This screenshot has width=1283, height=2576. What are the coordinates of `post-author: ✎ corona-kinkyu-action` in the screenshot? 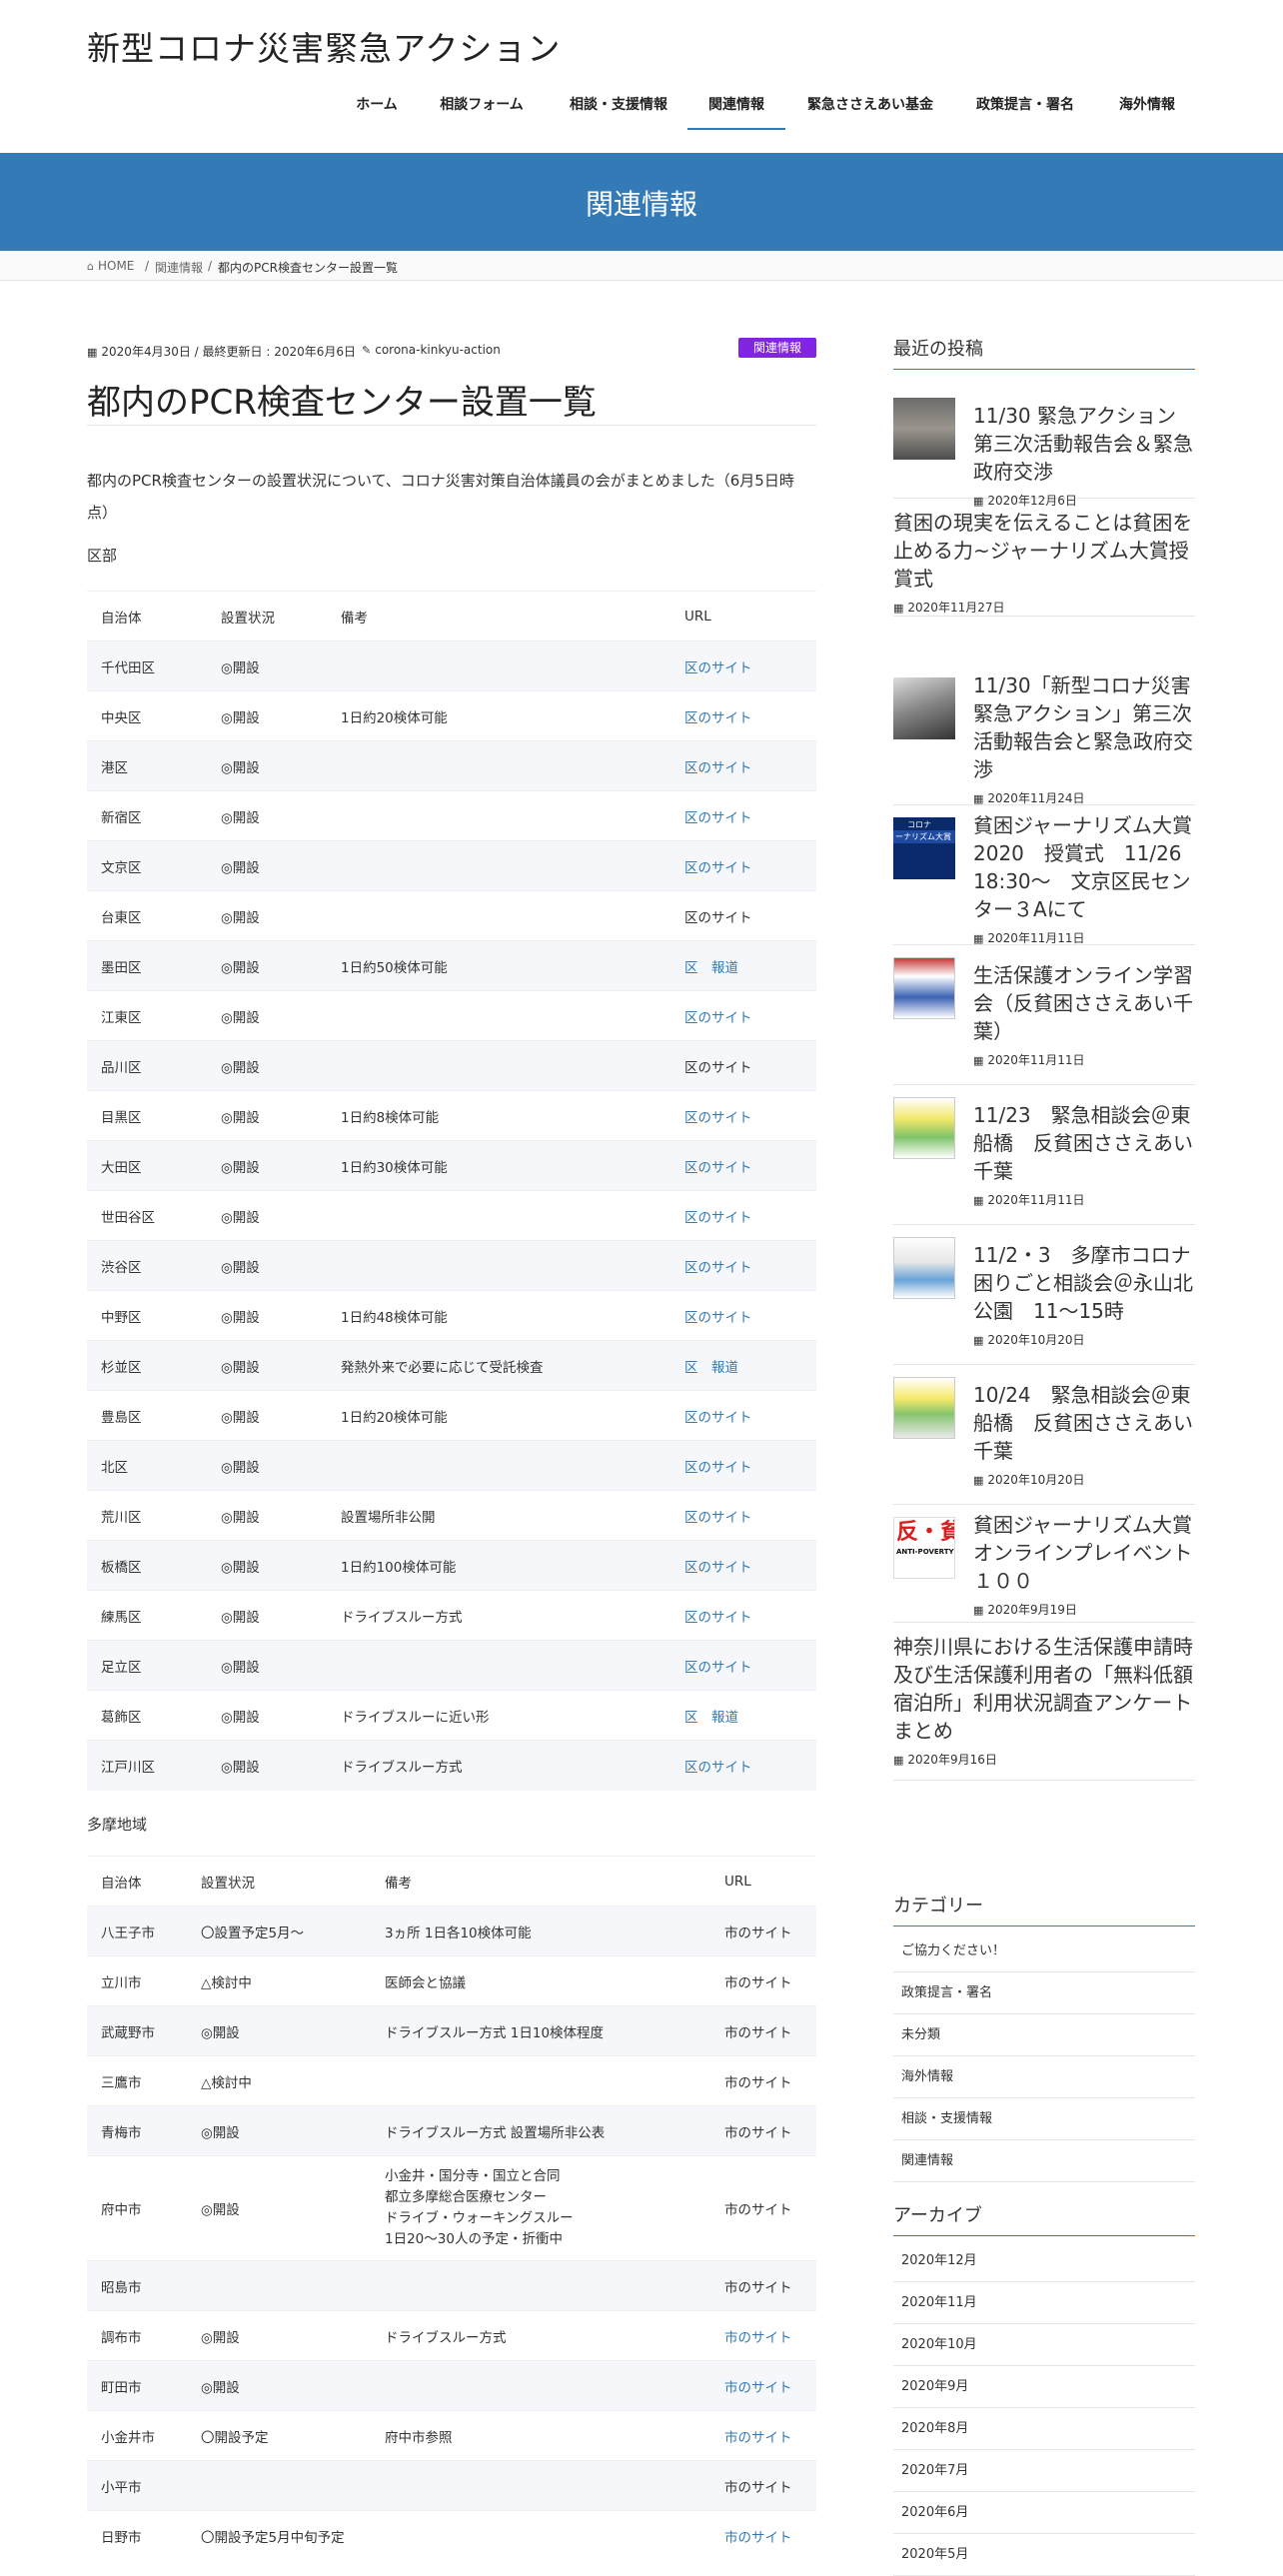 It's located at (431, 350).